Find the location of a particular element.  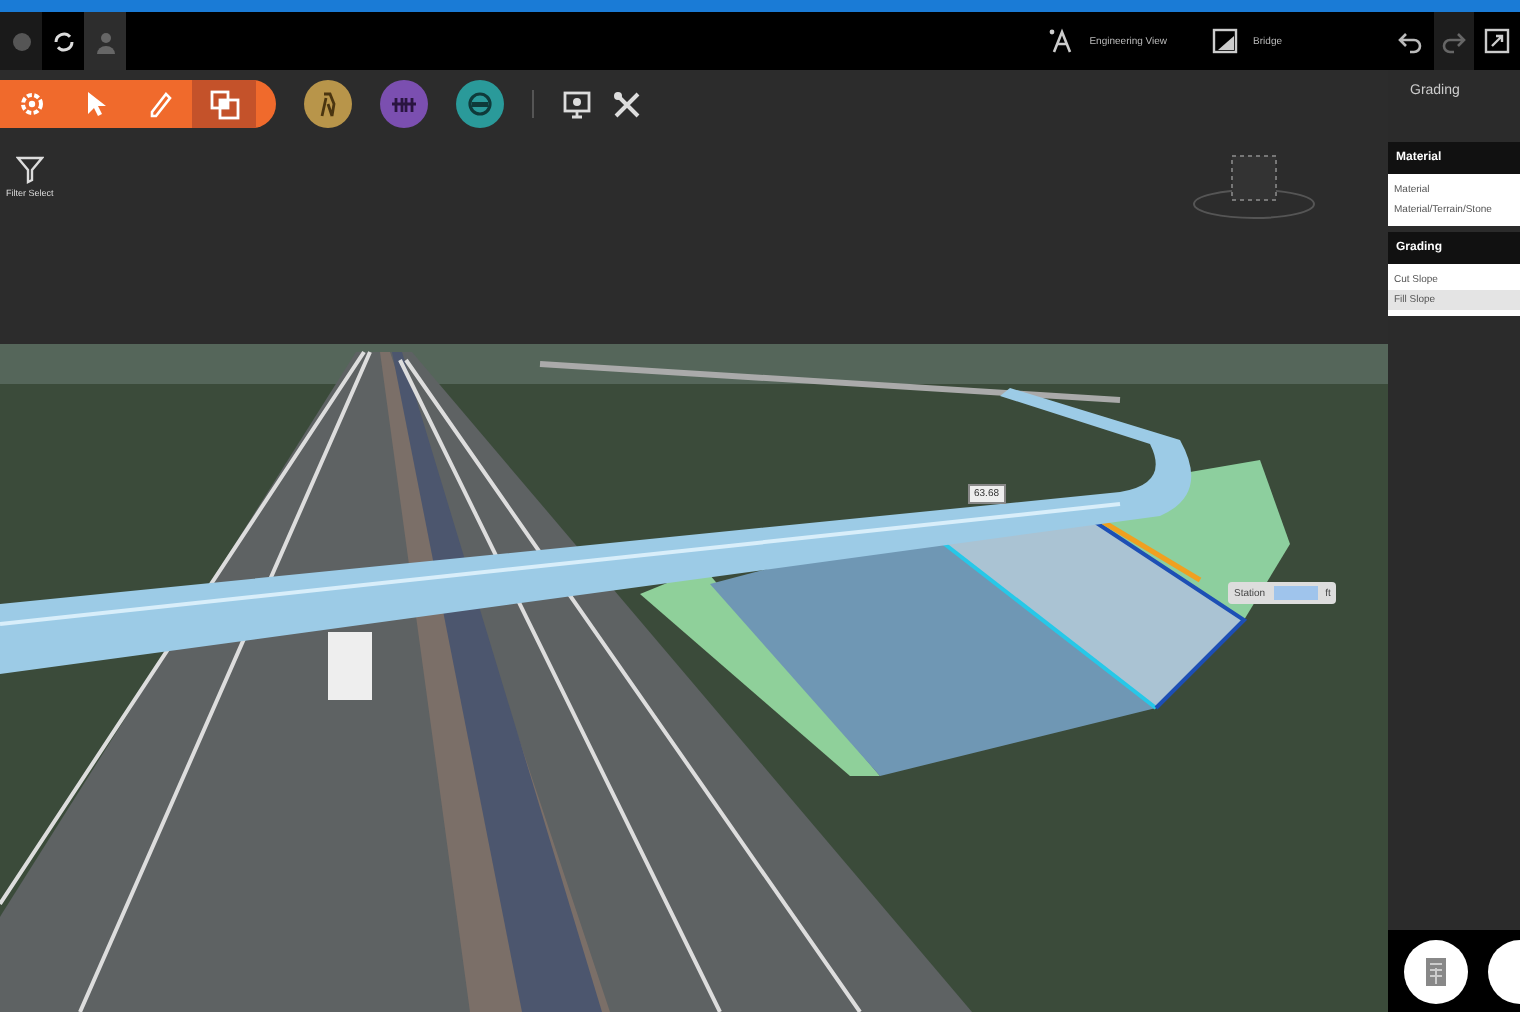

station-field is located at coordinates (1295, 593).